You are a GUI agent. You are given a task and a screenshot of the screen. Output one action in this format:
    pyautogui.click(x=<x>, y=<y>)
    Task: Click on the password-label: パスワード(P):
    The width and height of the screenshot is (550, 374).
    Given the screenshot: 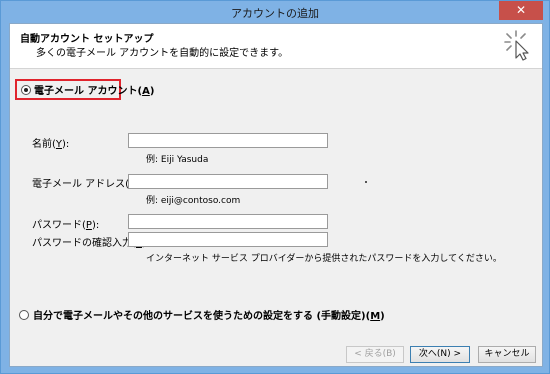 What is the action you would take?
    pyautogui.click(x=65, y=223)
    